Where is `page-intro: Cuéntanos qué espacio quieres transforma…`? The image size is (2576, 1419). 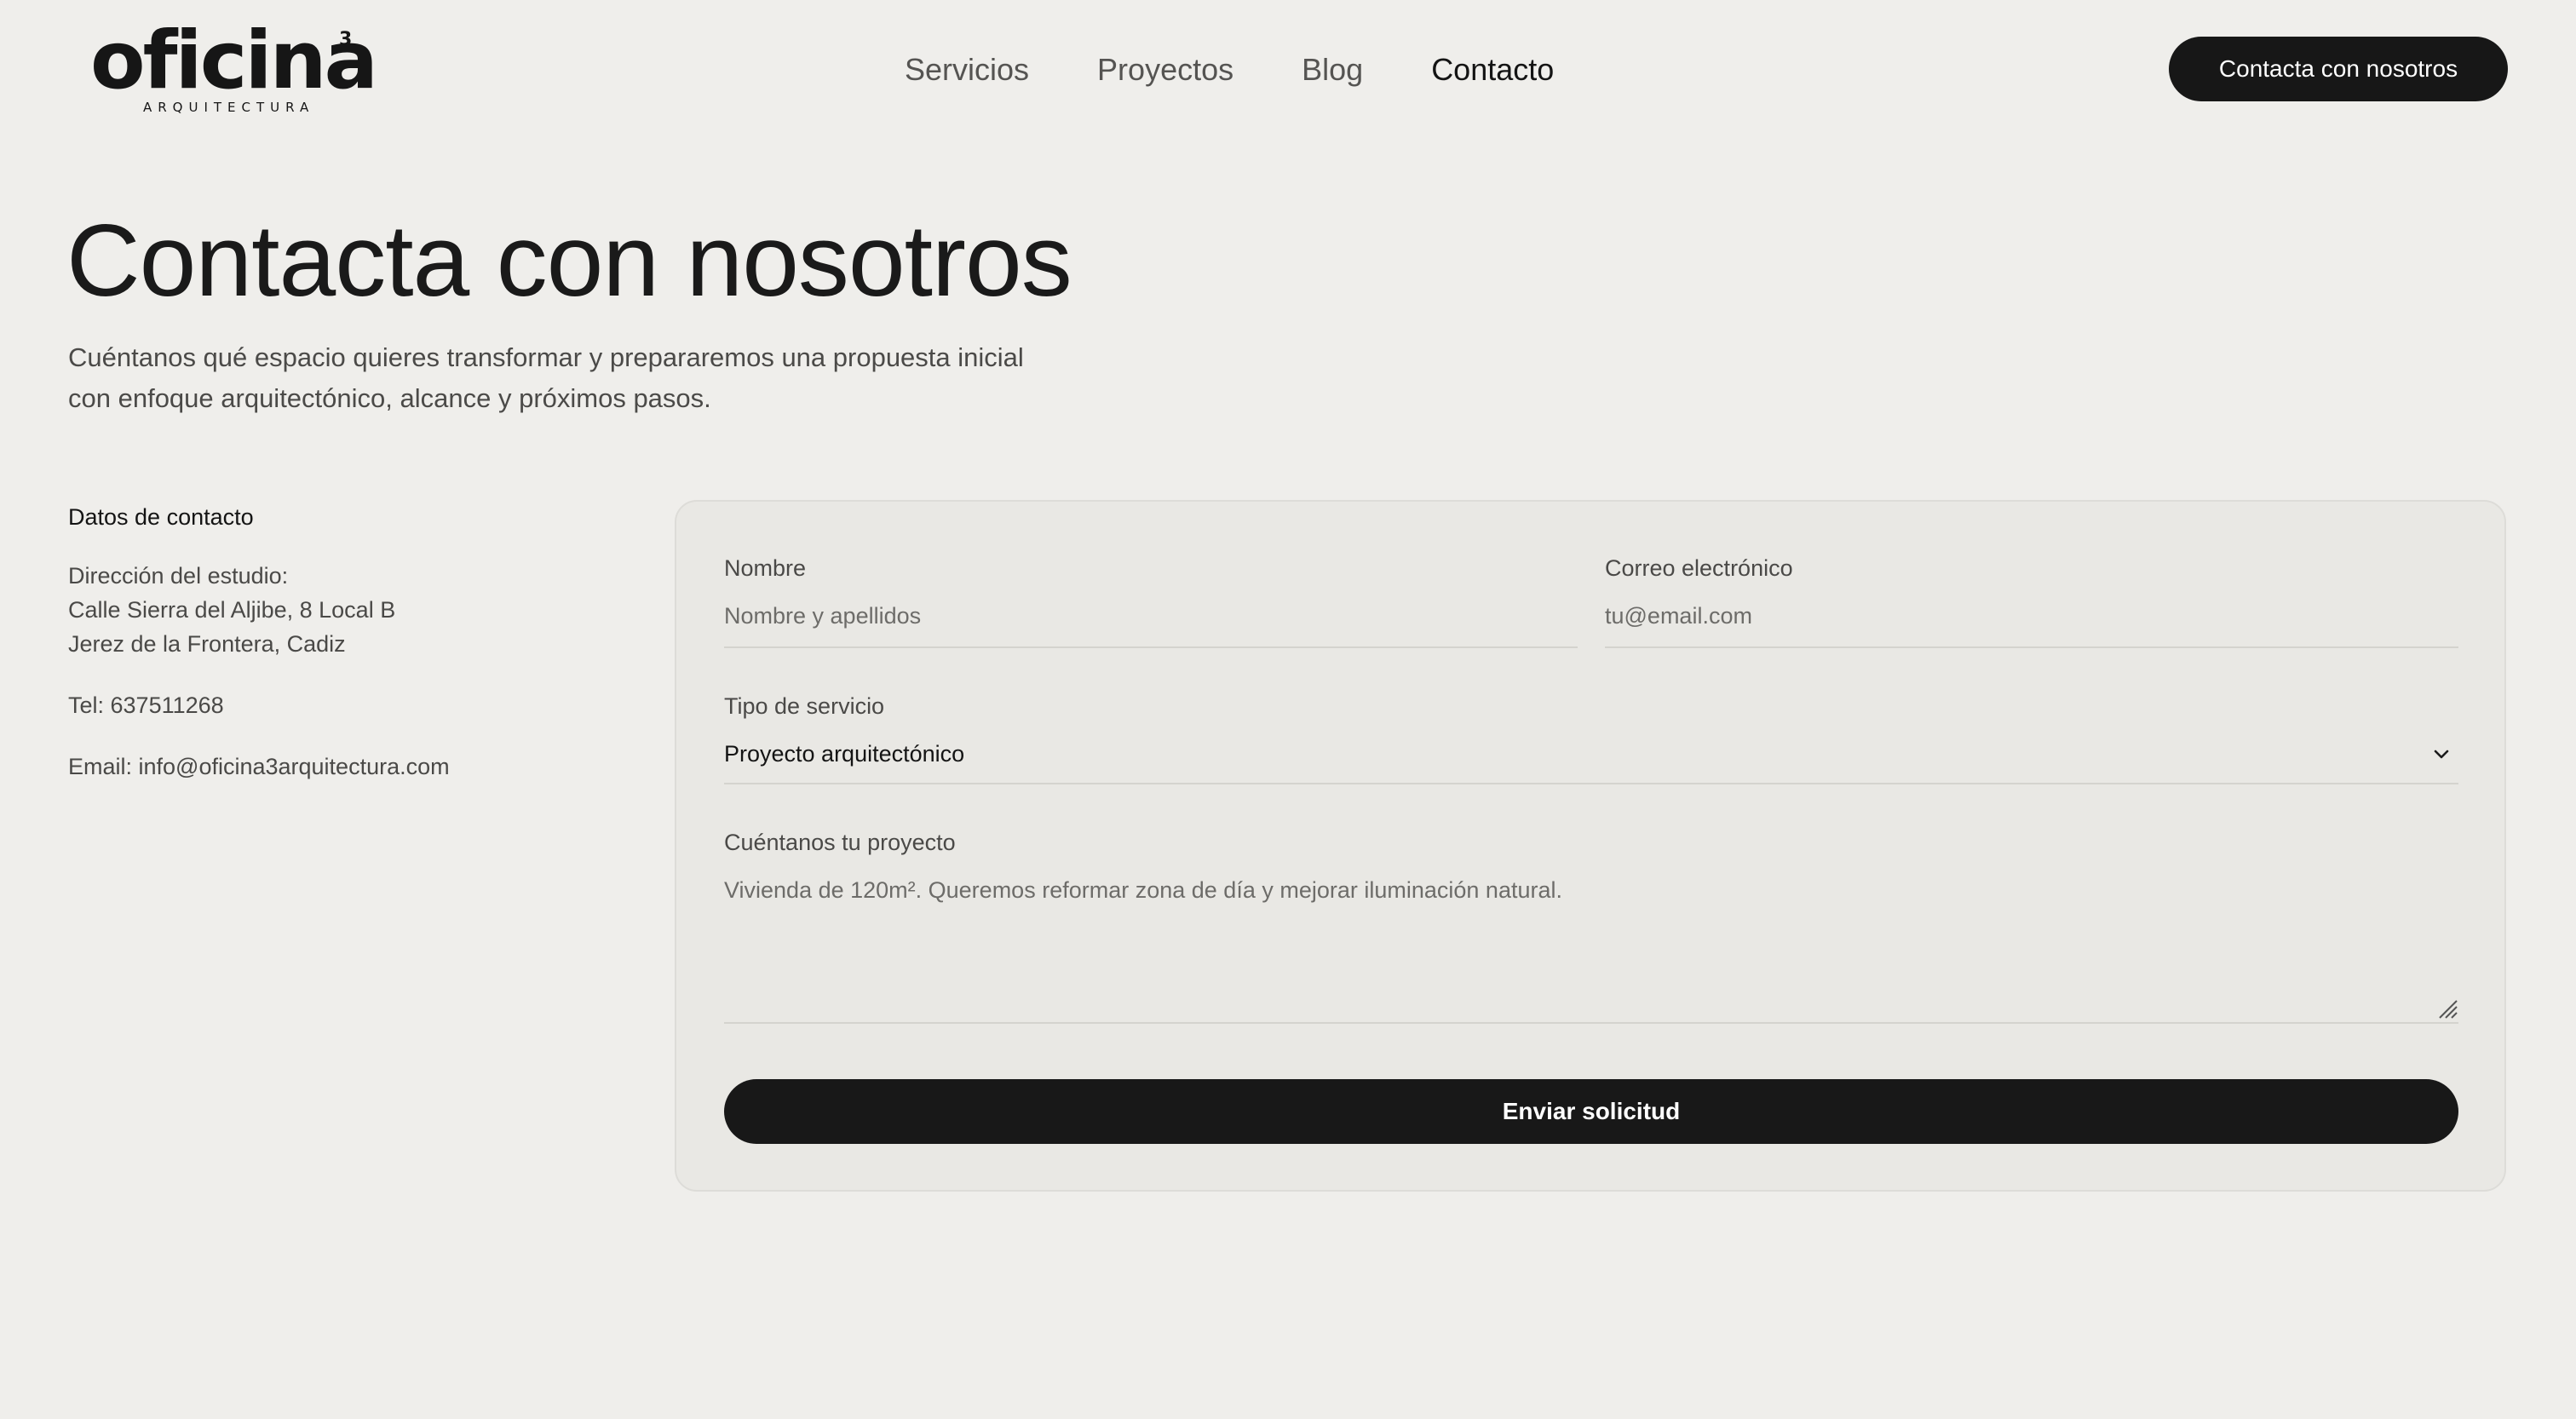 page-intro: Cuéntanos qué espacio quieres transforma… is located at coordinates (546, 378).